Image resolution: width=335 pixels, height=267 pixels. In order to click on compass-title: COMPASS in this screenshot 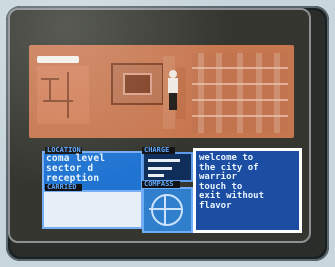, I will do `click(161, 184)`.